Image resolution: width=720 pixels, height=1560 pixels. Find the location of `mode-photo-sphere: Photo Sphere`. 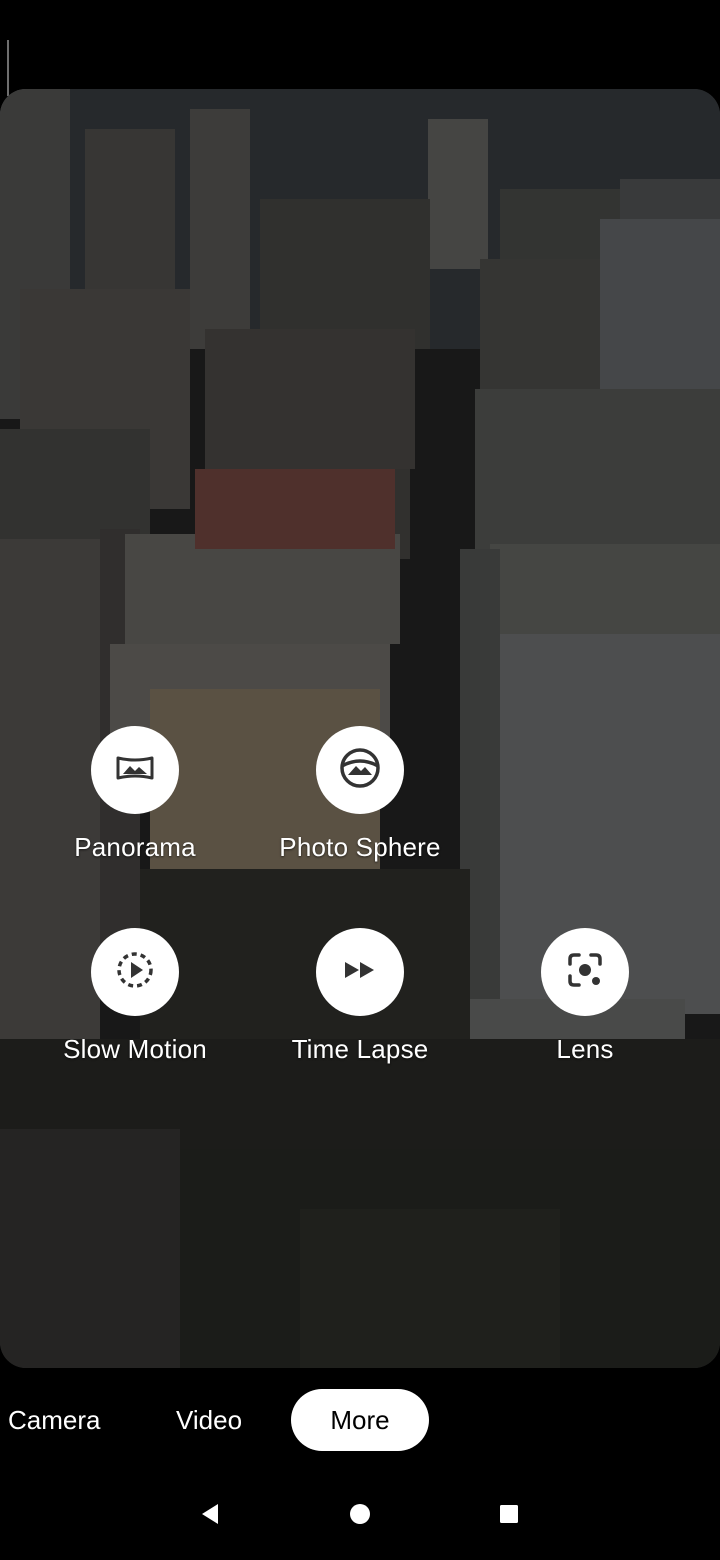

mode-photo-sphere: Photo Sphere is located at coordinates (360, 794).